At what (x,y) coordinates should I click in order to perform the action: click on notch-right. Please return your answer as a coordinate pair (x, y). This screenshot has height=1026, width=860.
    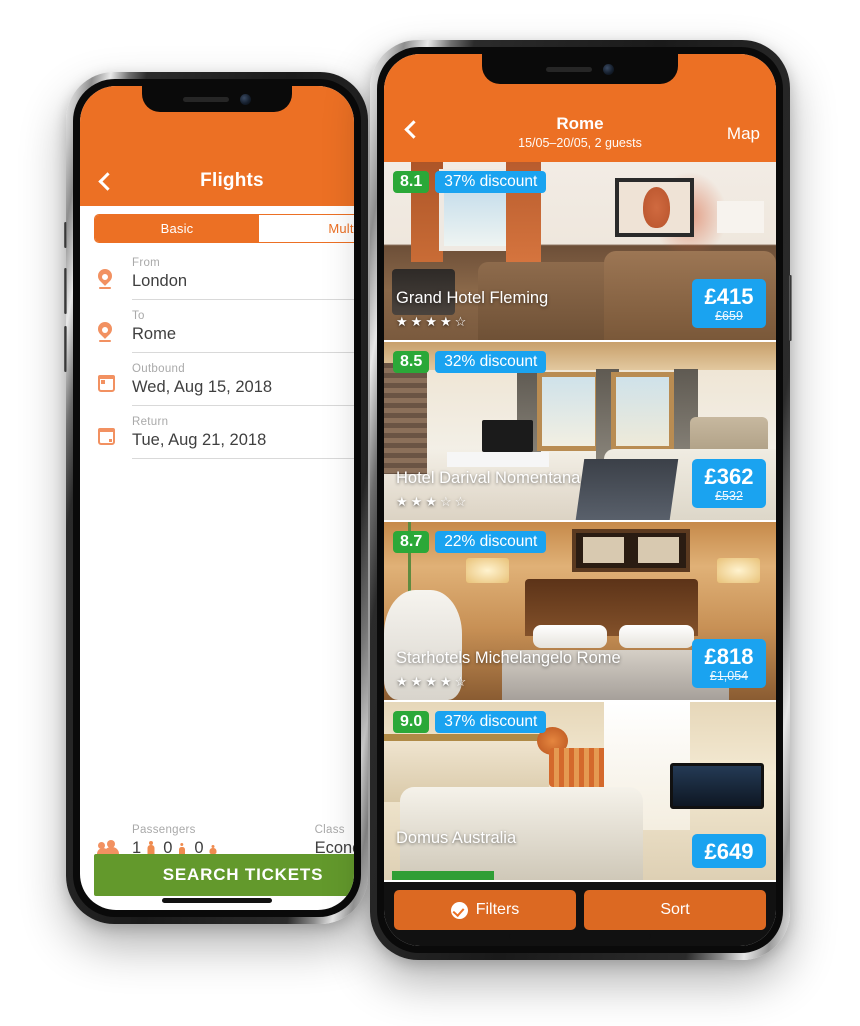
    Looking at the image, I should click on (580, 69).